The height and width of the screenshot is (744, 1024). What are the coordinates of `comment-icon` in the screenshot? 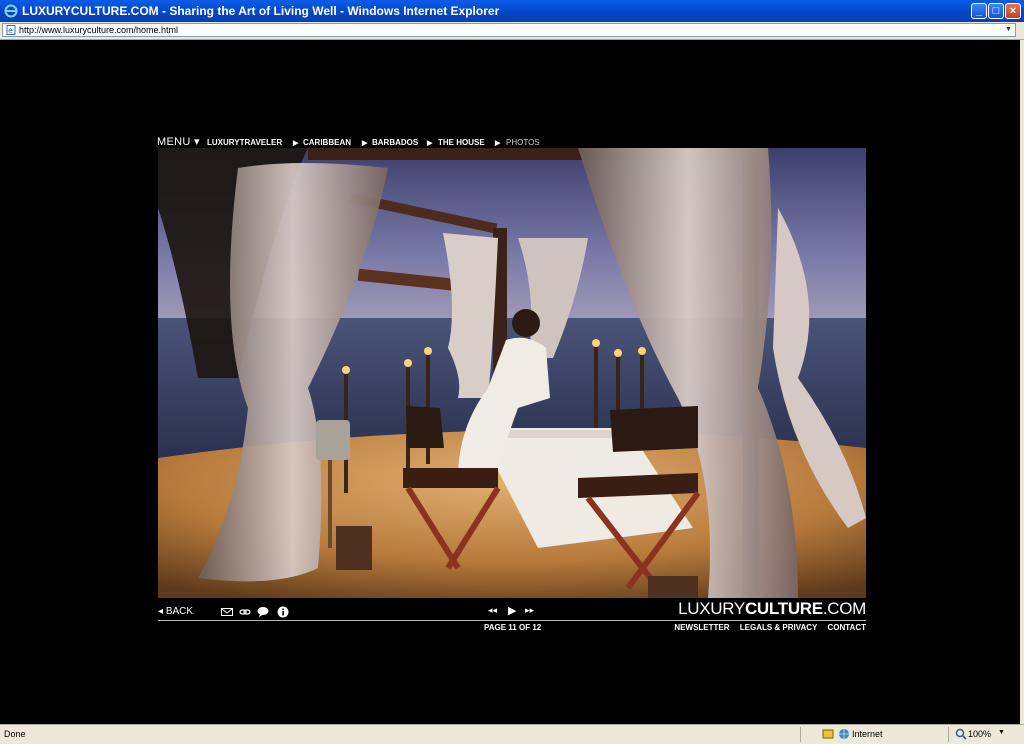 It's located at (263, 612).